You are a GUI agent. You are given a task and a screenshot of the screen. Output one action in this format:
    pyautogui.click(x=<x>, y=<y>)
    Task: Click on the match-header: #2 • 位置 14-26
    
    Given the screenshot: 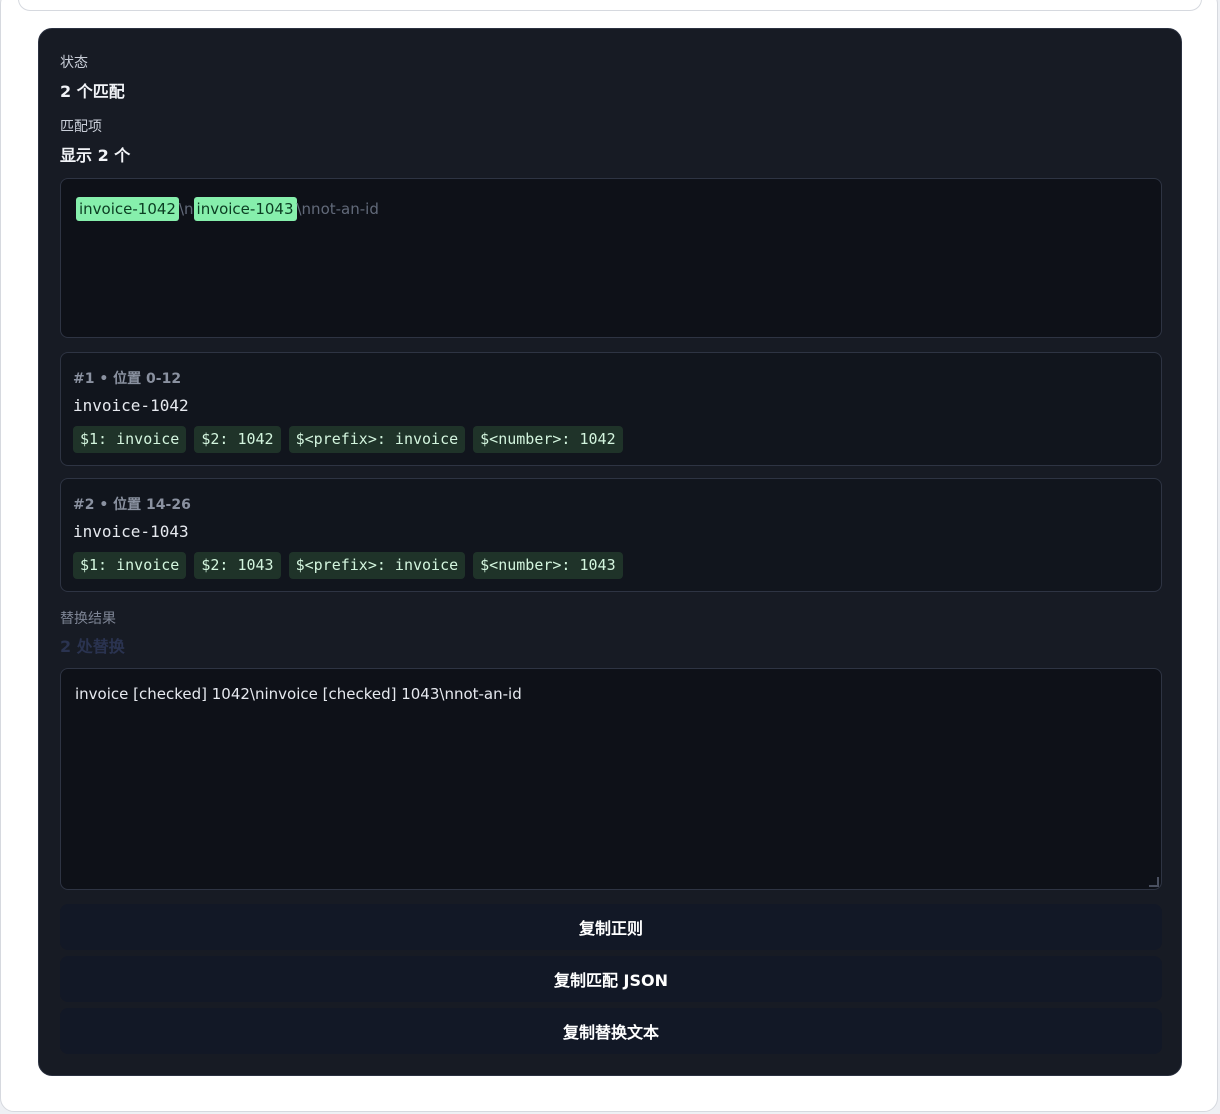 What is the action you would take?
    pyautogui.click(x=132, y=505)
    